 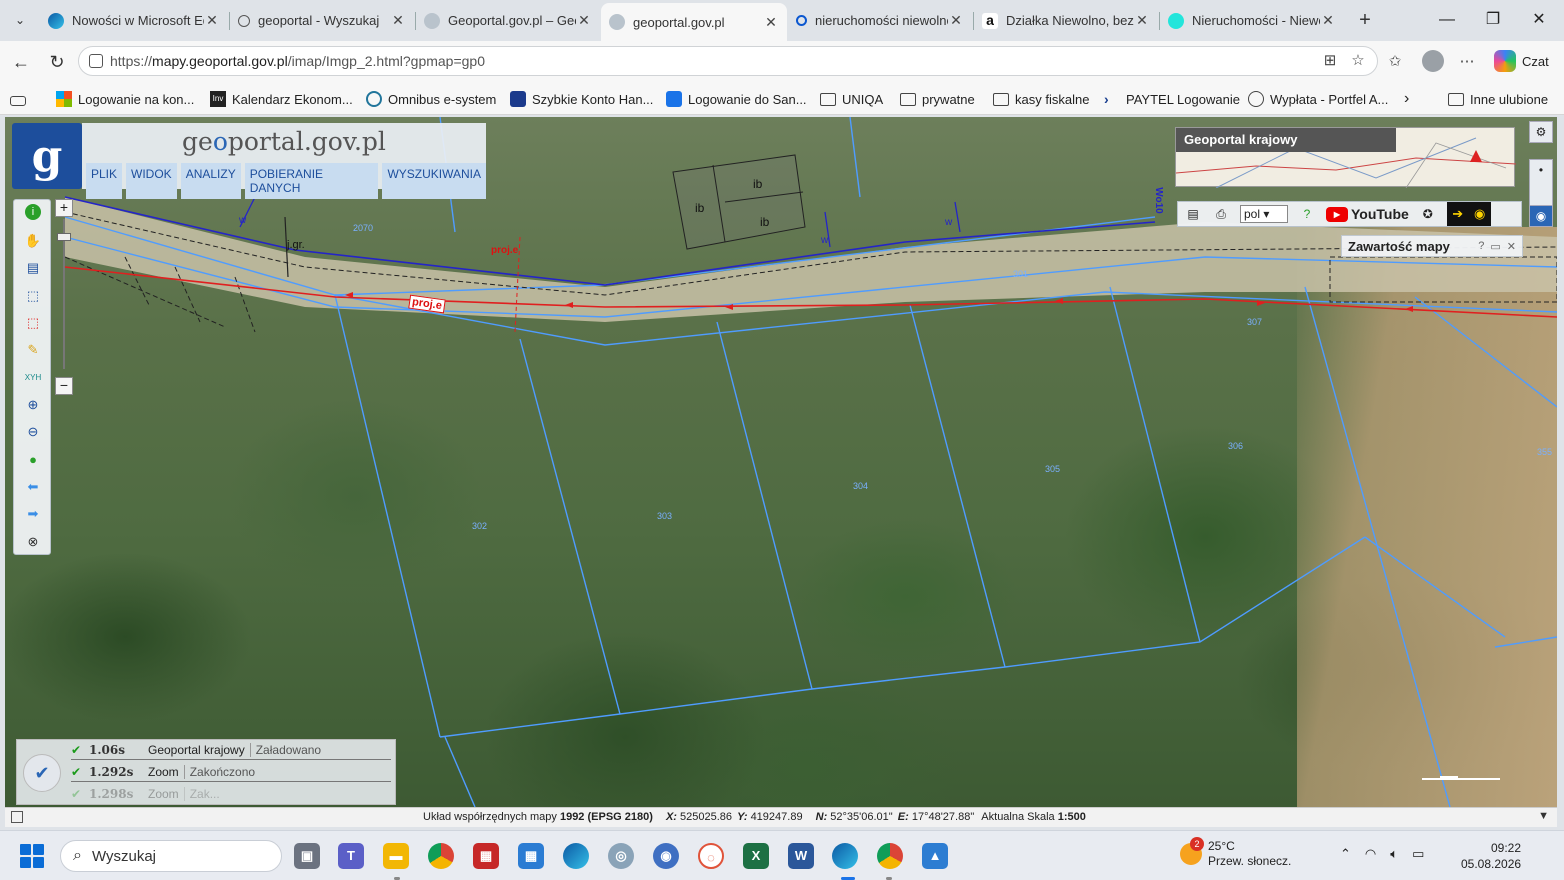 I want to click on fav-item: kasy fiskalne, so click(x=1041, y=99).